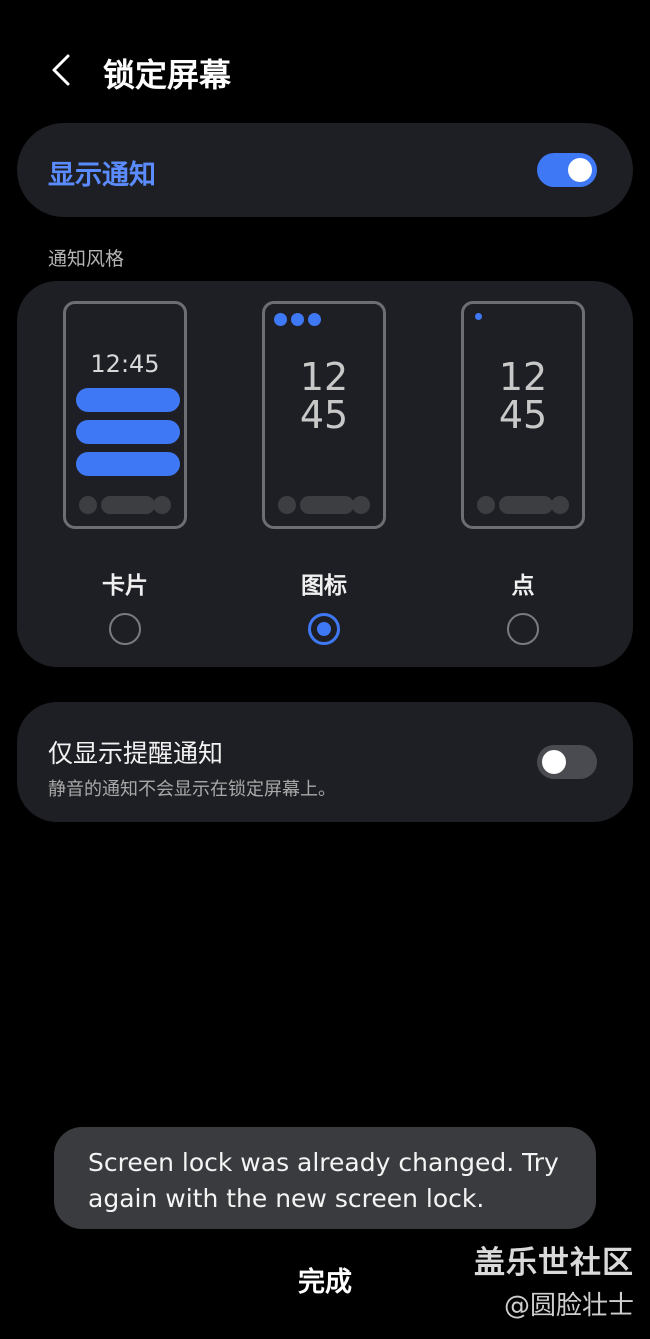 Image resolution: width=650 pixels, height=1339 pixels. What do you see at coordinates (192, 789) in the screenshot?
I see `alert-only-subtitle: 静音的通知不会显示在锁定屏幕上。` at bounding box center [192, 789].